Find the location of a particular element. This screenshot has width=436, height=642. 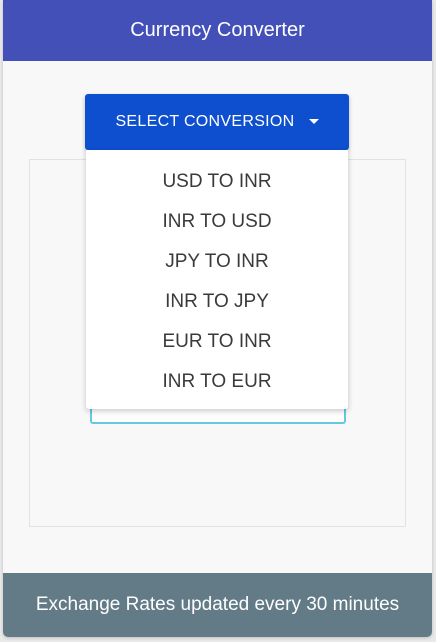

app-footer: Exchange Rates updated every 30 minutes is located at coordinates (217, 605).